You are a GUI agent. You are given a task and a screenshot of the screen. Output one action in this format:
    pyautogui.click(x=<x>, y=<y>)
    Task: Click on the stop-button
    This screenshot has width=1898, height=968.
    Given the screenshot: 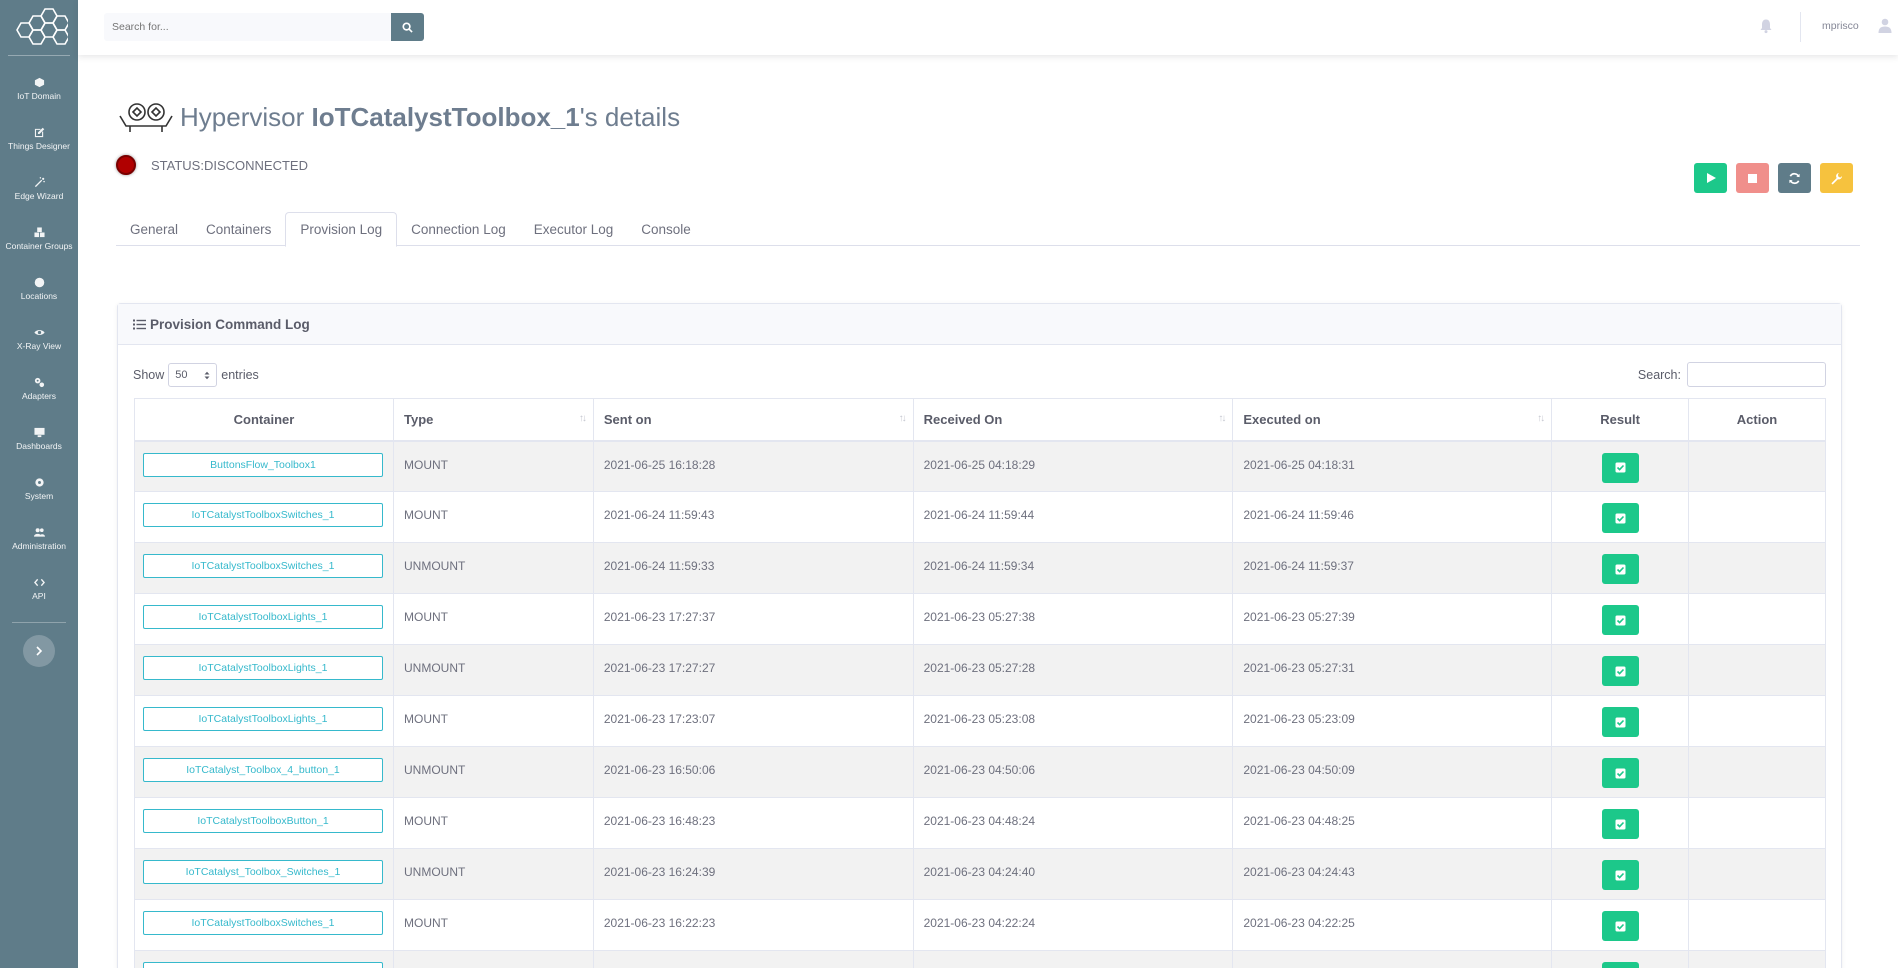 What is the action you would take?
    pyautogui.click(x=1752, y=178)
    